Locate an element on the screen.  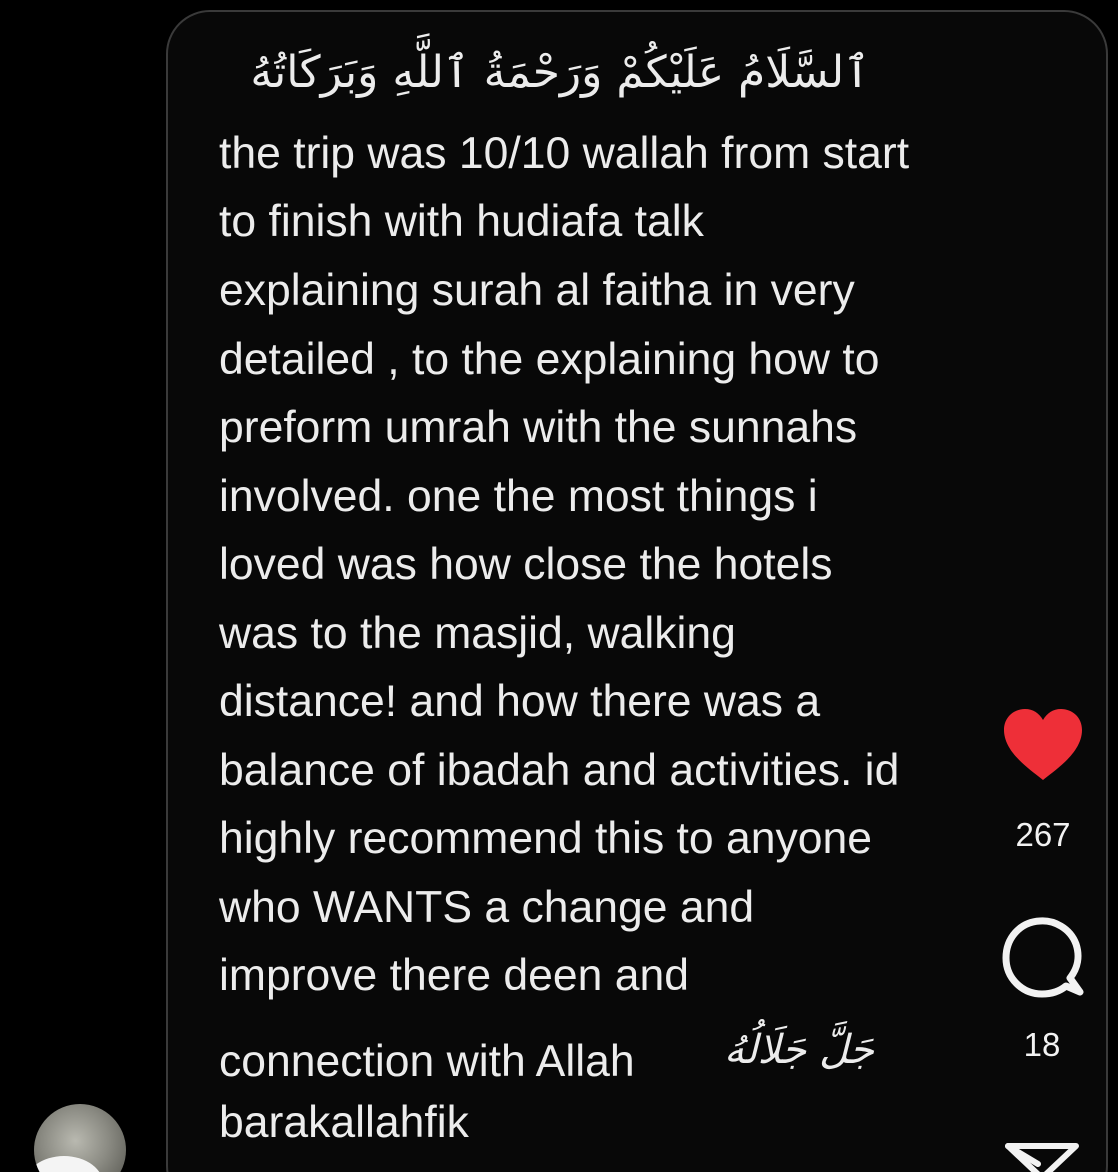
comment-line: was to the masjid, walking is located at coordinates (477, 633).